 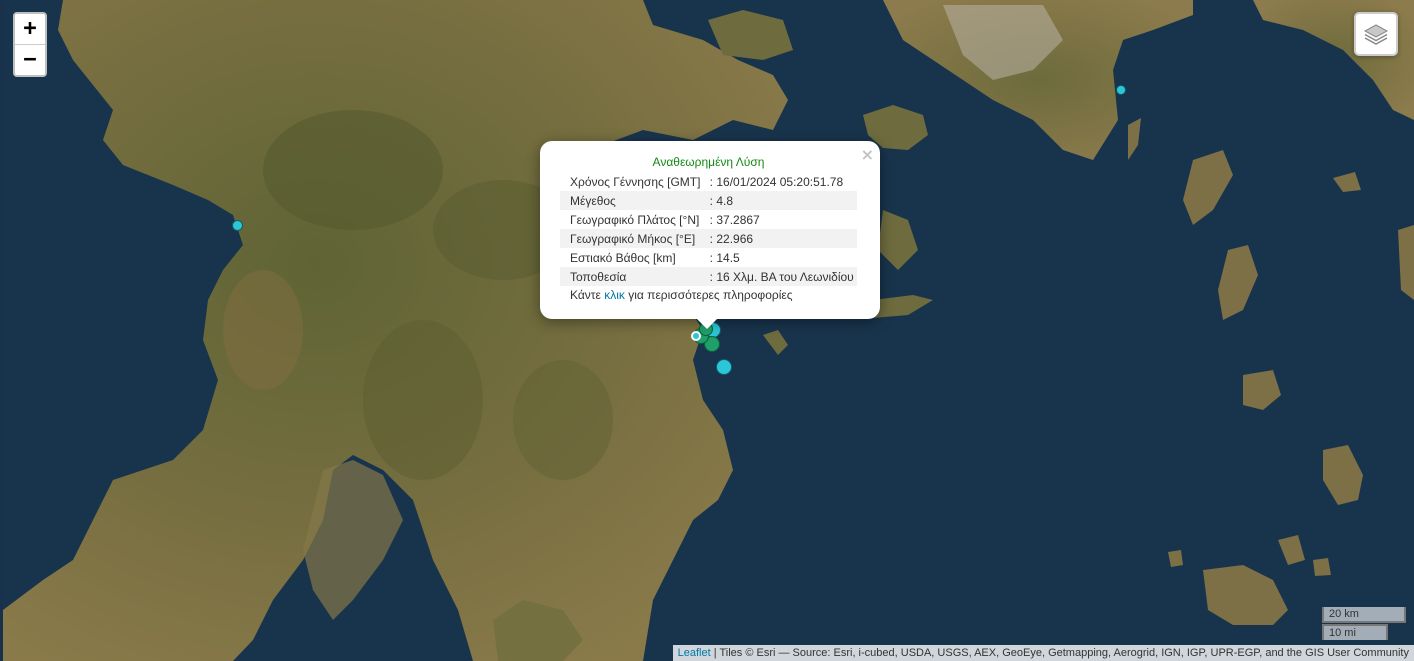 I want to click on layers-button, so click(x=1376, y=34).